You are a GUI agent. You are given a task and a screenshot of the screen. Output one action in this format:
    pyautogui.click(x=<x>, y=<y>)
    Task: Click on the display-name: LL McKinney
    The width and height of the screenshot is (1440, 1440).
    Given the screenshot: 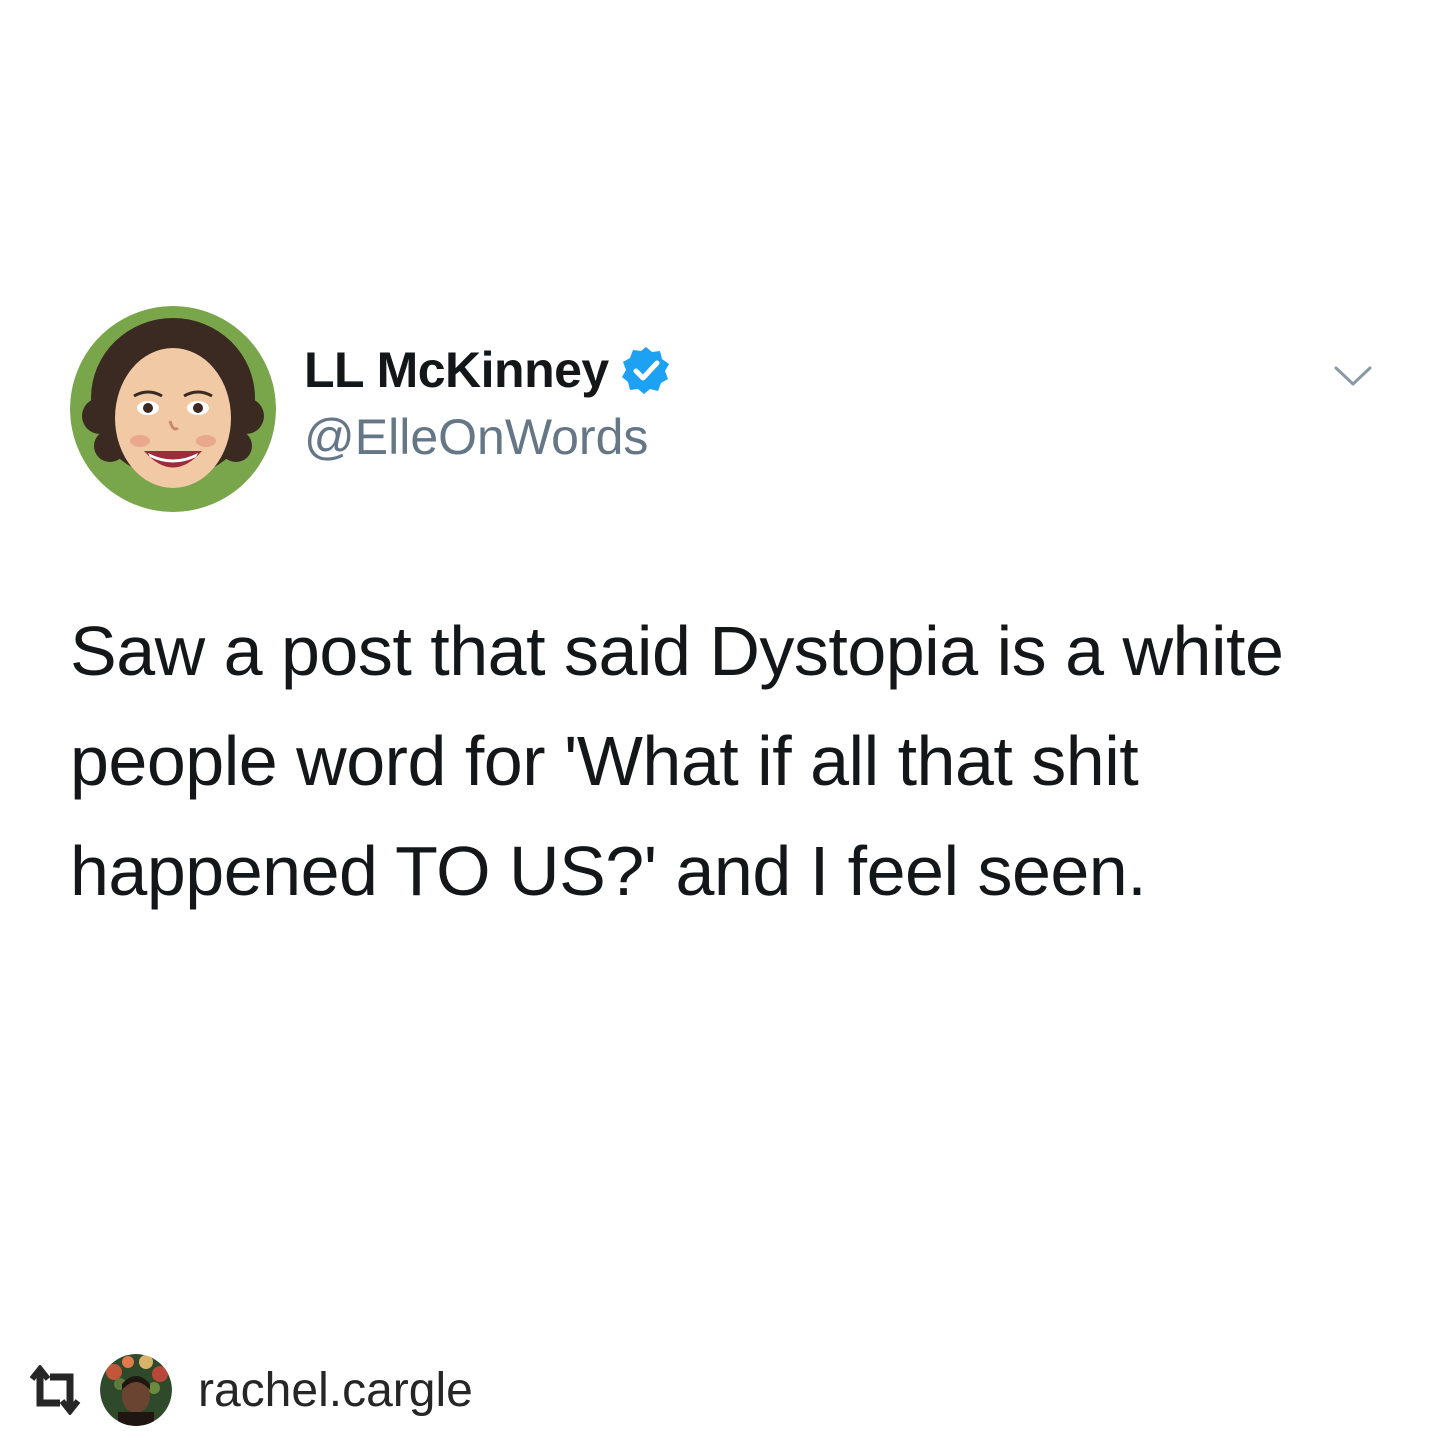 What is the action you would take?
    pyautogui.click(x=456, y=370)
    